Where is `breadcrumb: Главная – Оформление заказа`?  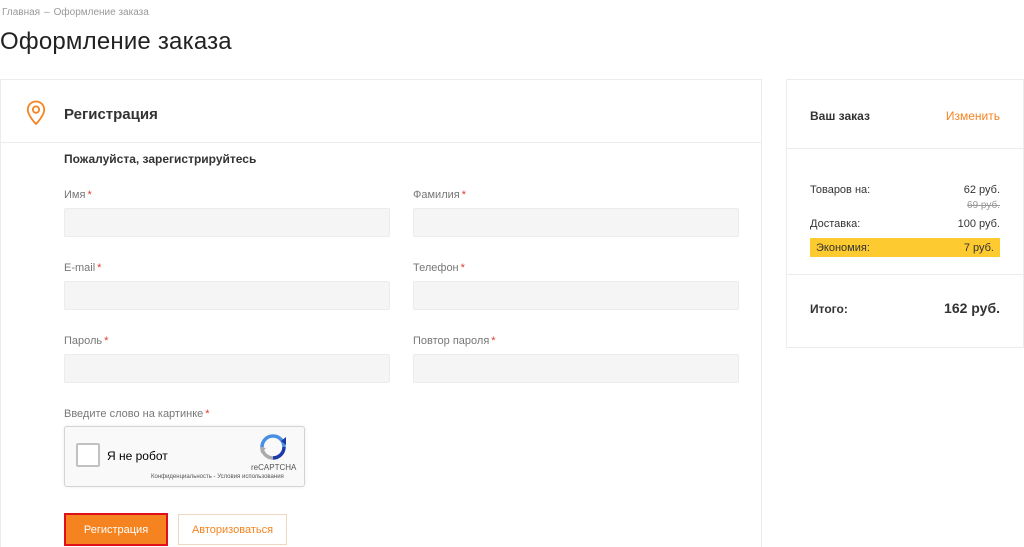 breadcrumb: Главная – Оформление заказа is located at coordinates (75, 12).